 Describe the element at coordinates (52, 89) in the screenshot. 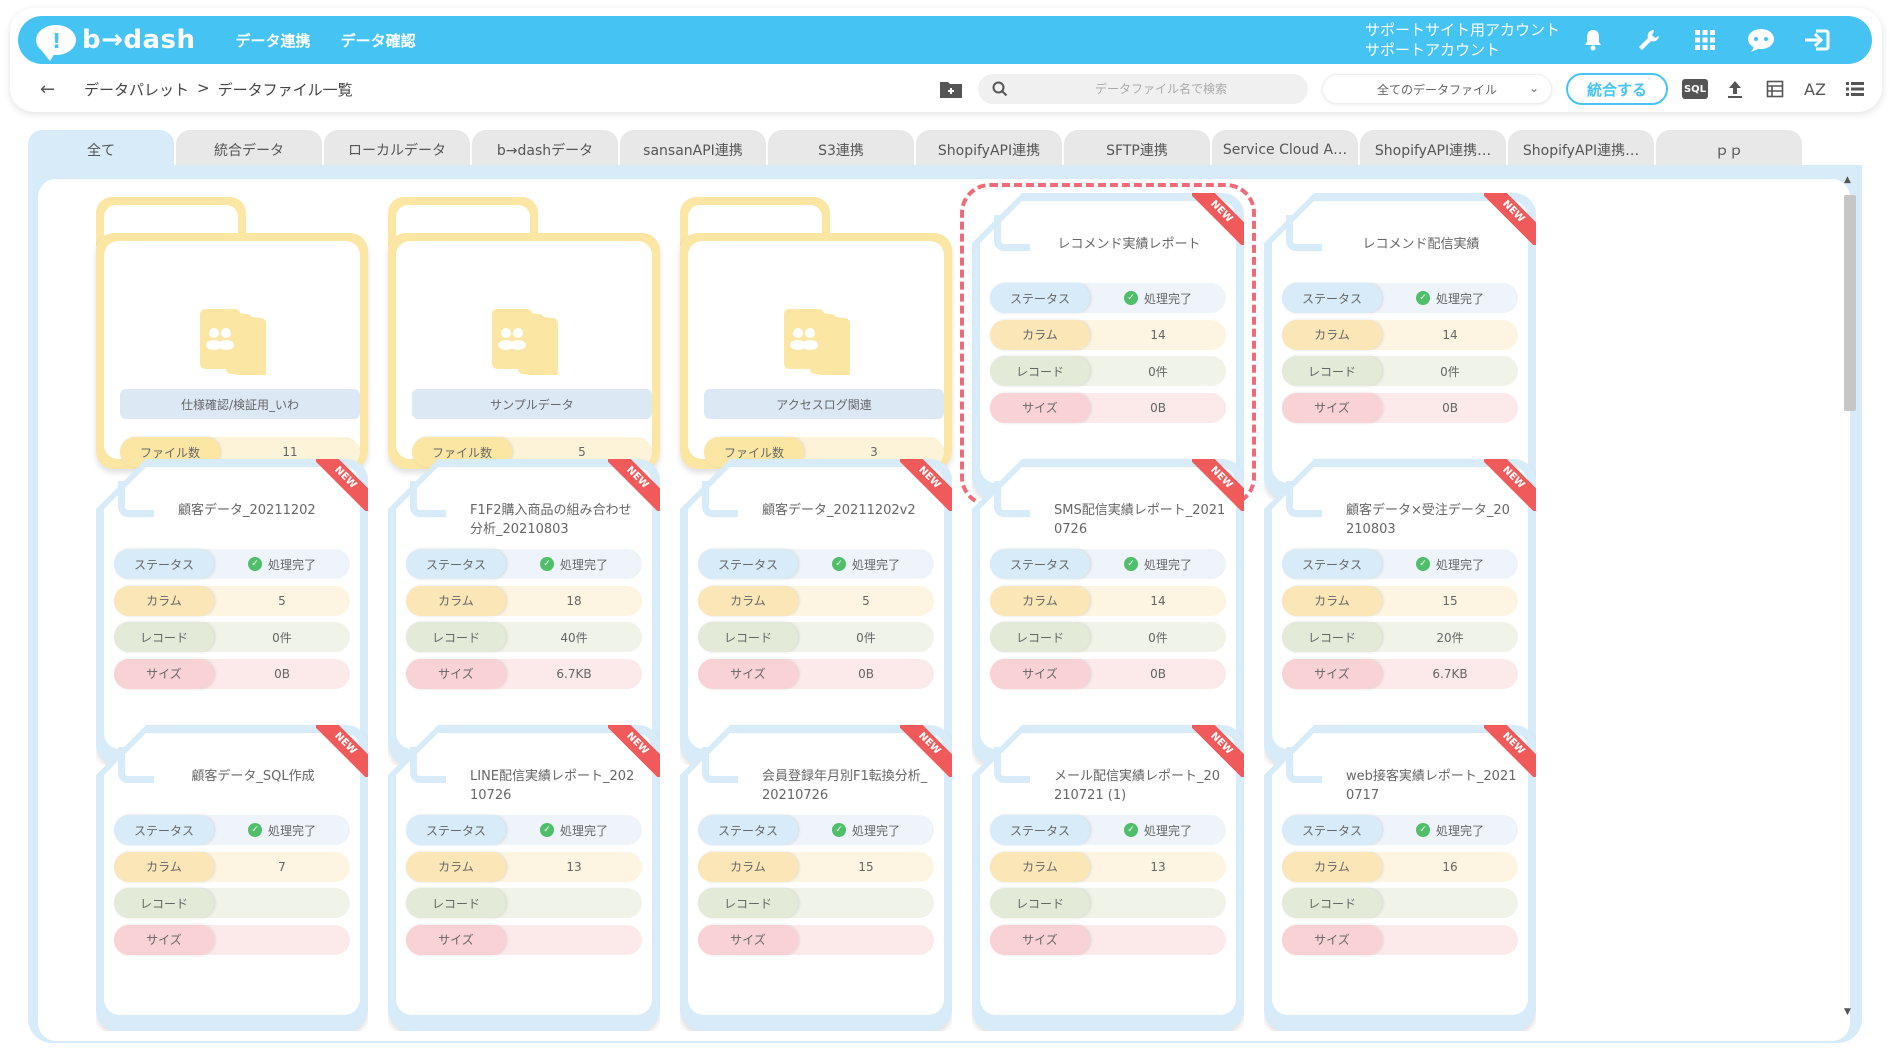

I see `back-arrow-icon: ←` at that location.